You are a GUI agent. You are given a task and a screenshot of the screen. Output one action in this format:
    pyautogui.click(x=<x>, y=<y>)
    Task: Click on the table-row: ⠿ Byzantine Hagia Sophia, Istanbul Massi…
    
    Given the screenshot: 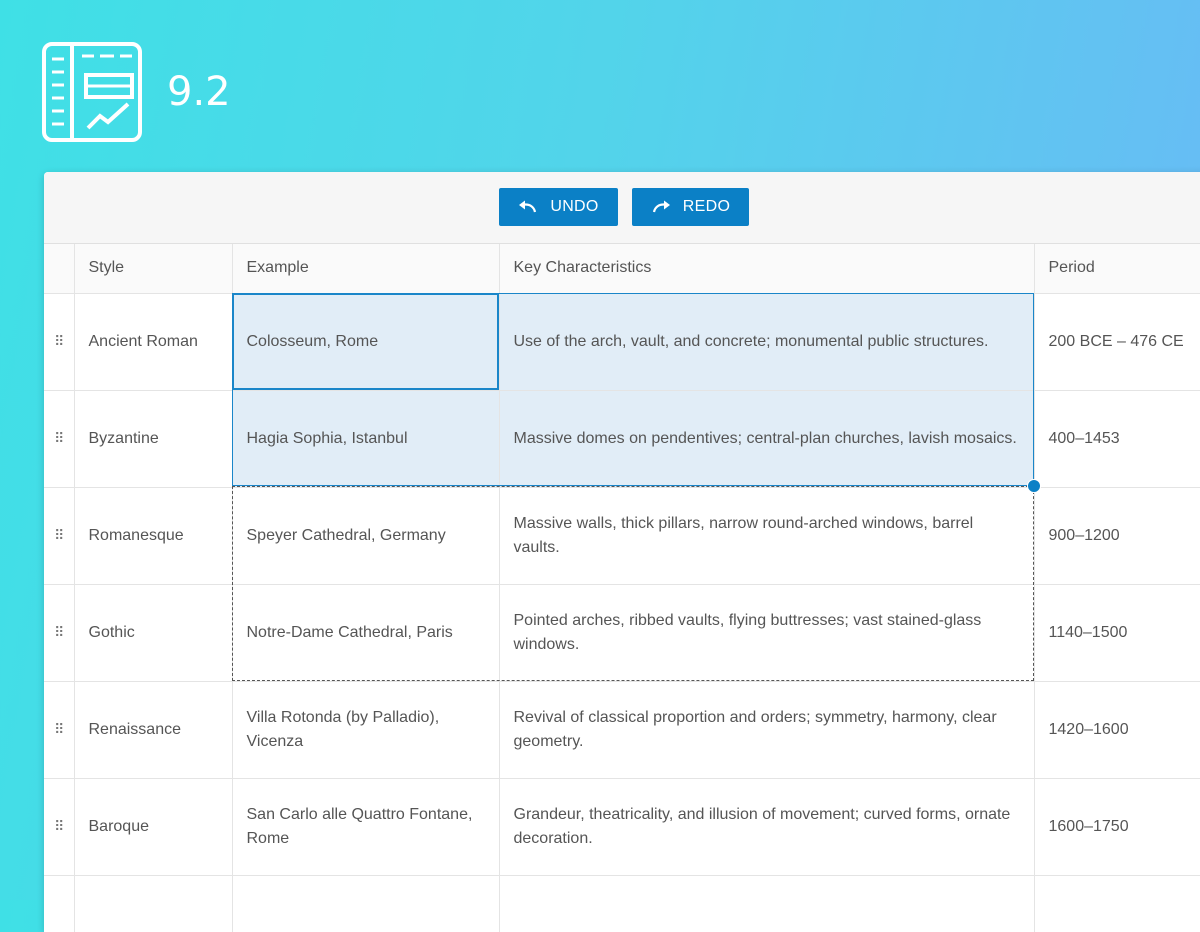 What is the action you would take?
    pyautogui.click(x=622, y=439)
    